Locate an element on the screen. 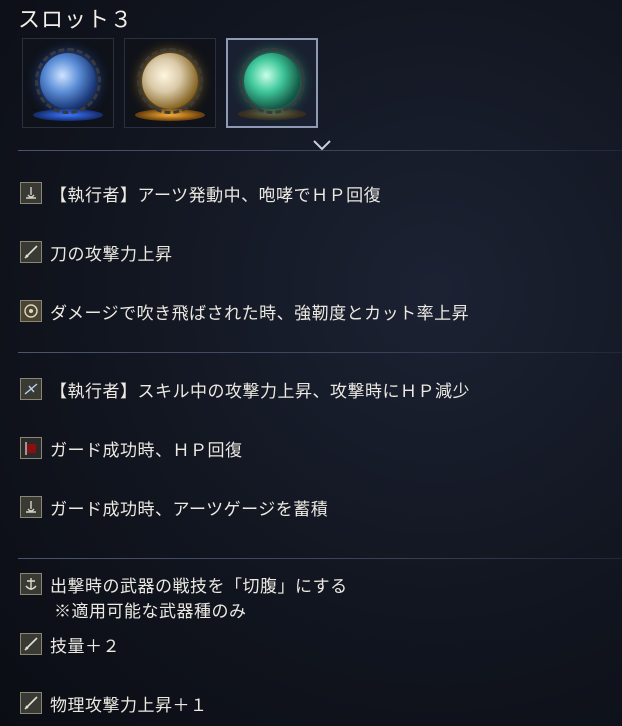 The image size is (622, 726). red-flag-icon is located at coordinates (31, 448).